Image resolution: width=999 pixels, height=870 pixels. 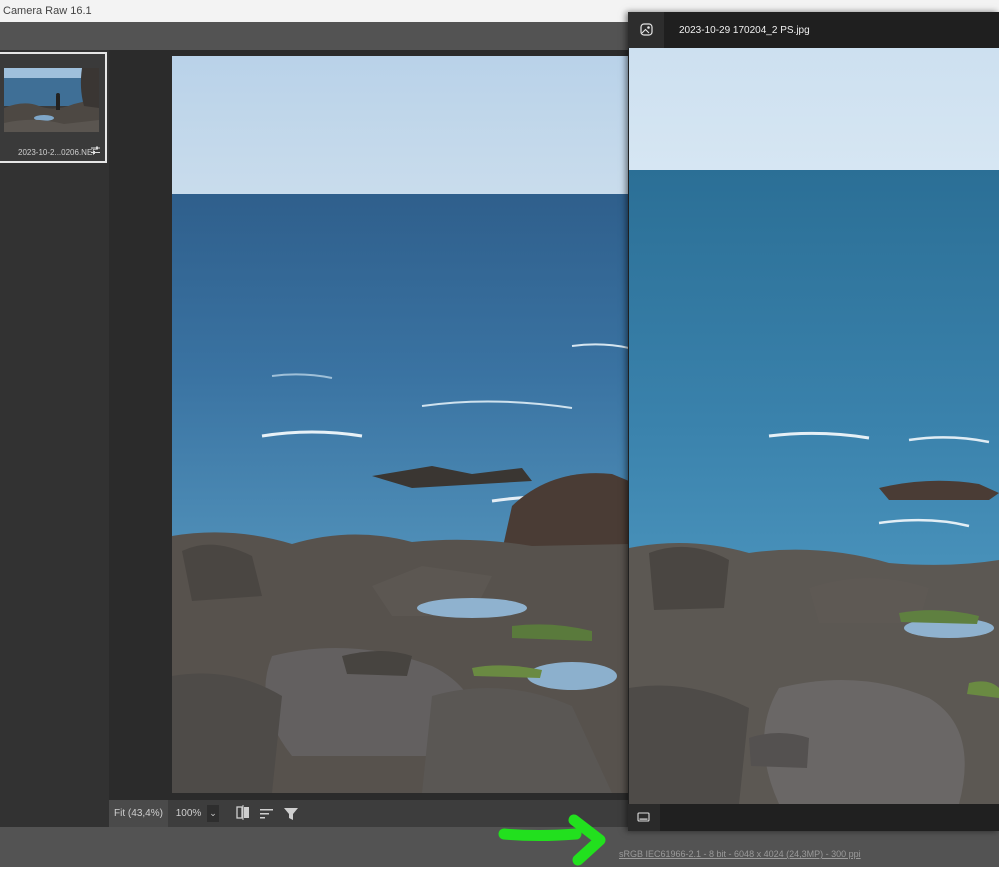 What do you see at coordinates (213, 813) in the screenshot?
I see `chevron-down-icon: ⌄` at bounding box center [213, 813].